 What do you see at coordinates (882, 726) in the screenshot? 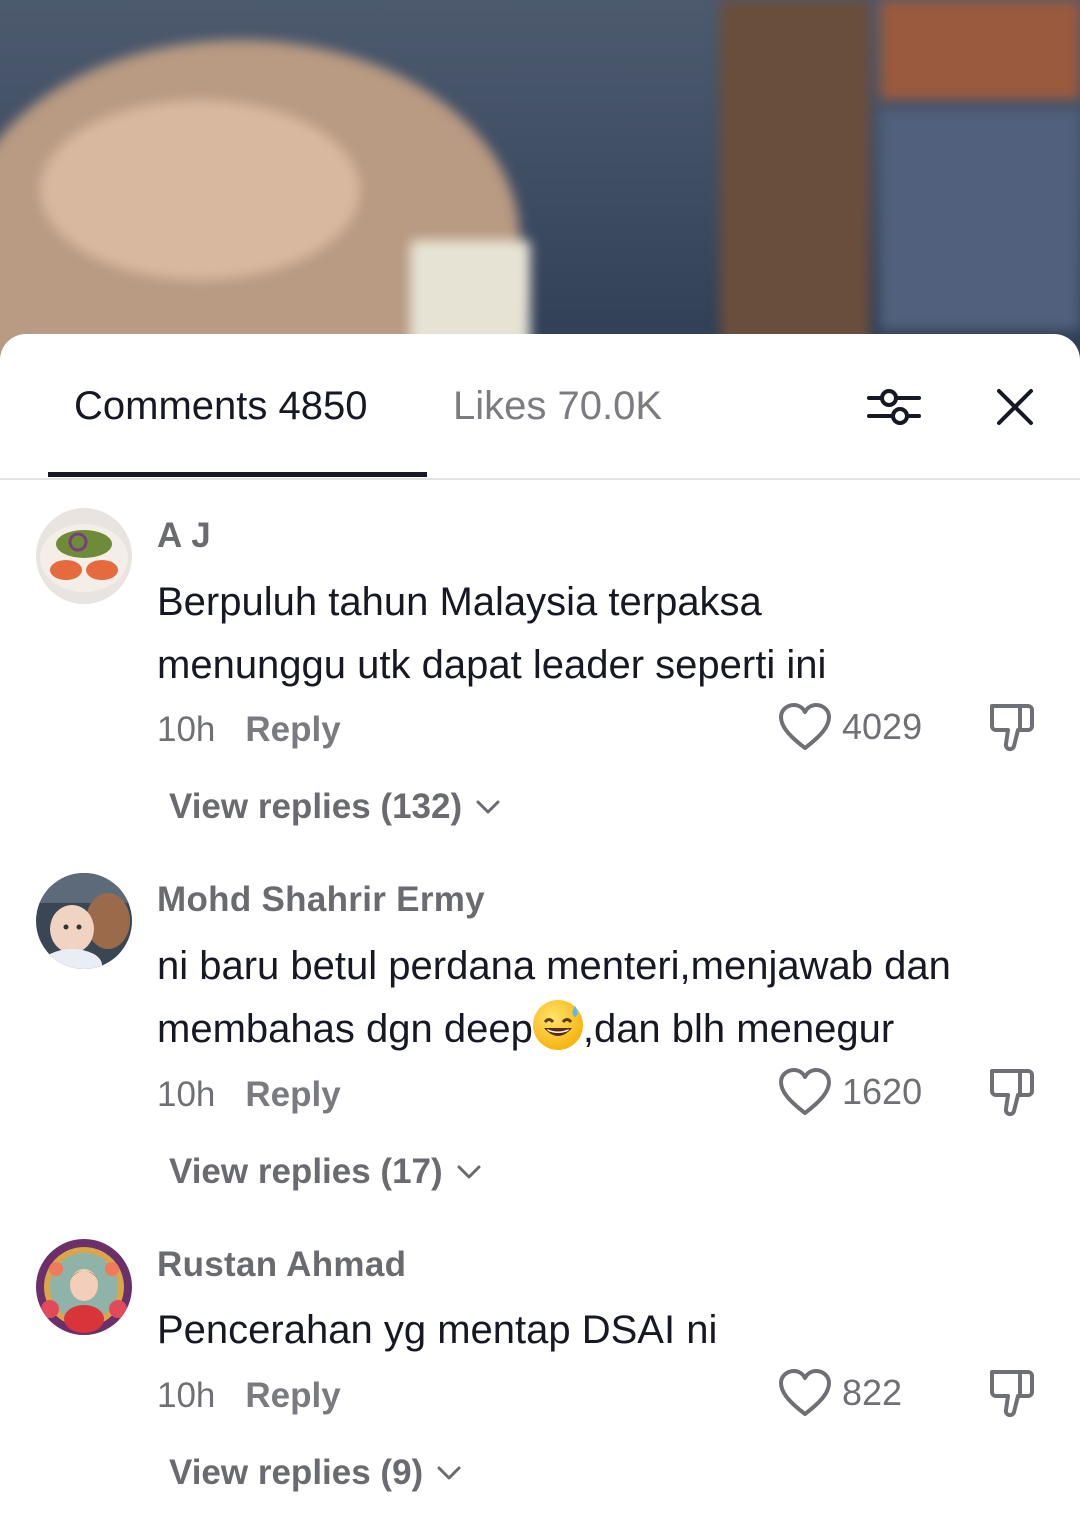
I see `like-count: 4029` at bounding box center [882, 726].